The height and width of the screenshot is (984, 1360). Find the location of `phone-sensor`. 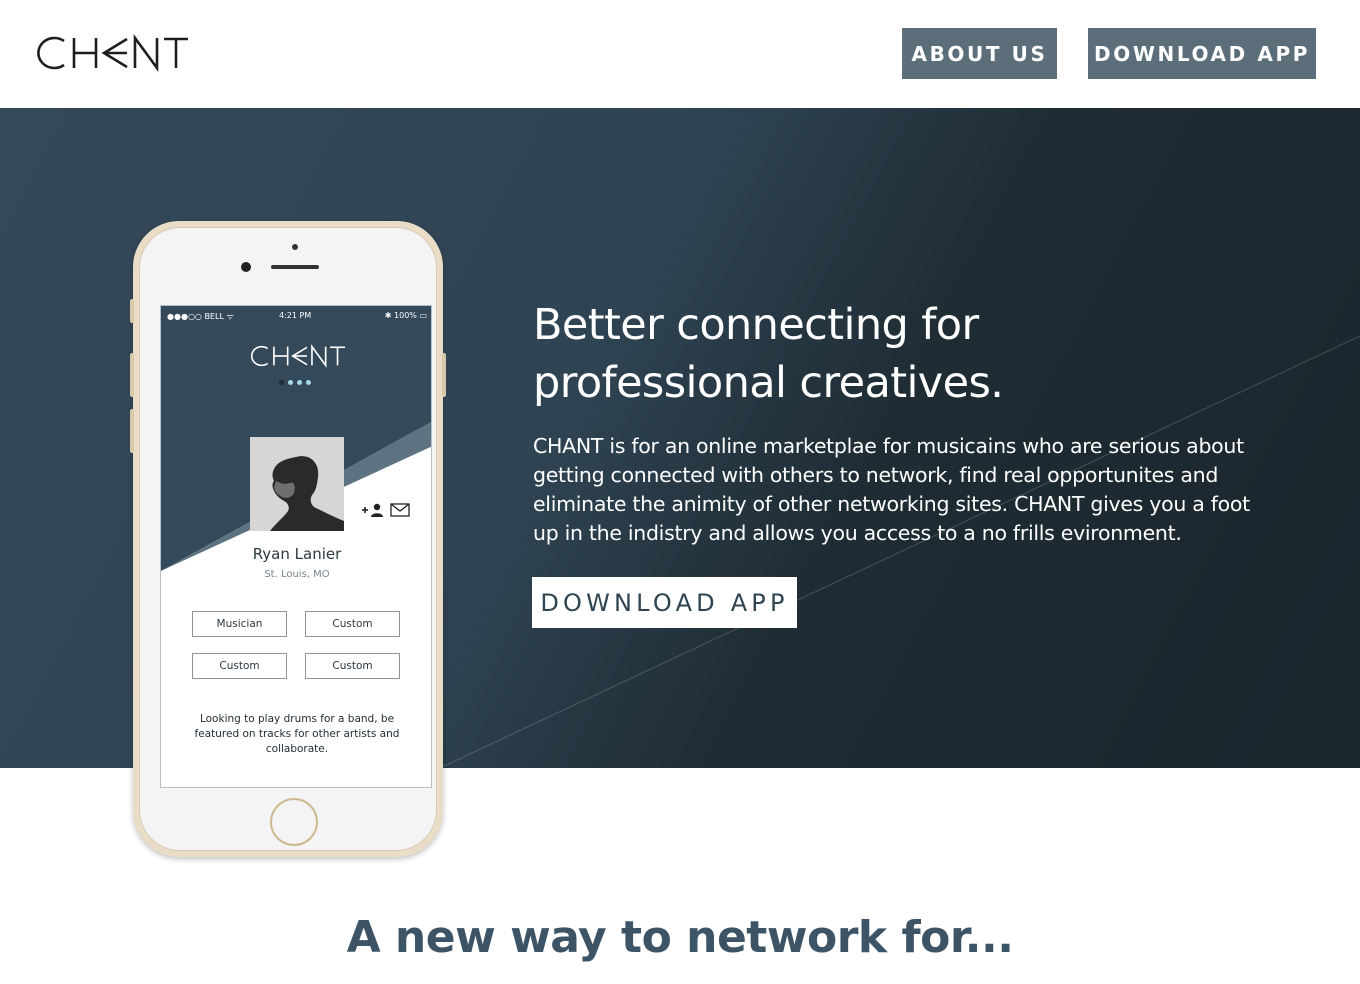

phone-sensor is located at coordinates (295, 247).